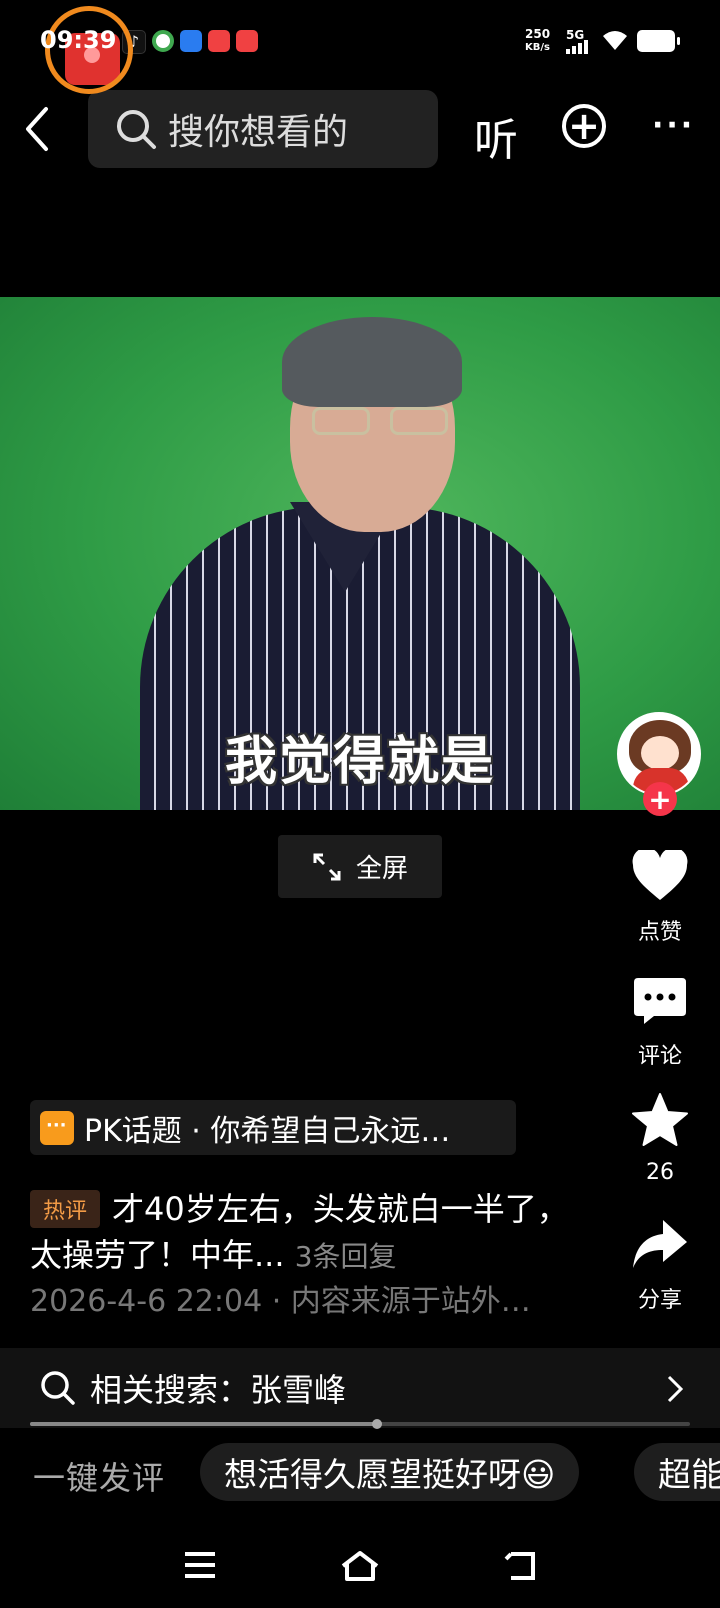 This screenshot has width=720, height=1608. I want to click on add-icon: +, so click(584, 126).